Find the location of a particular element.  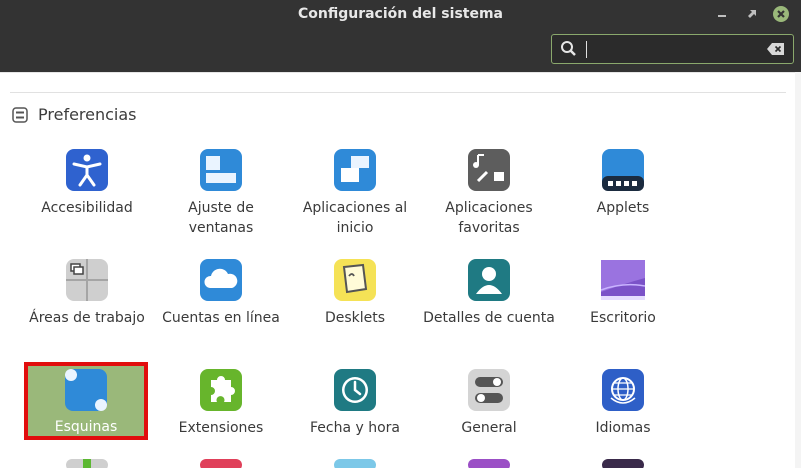

item-escritorio: Escritorio is located at coordinates (623, 293).